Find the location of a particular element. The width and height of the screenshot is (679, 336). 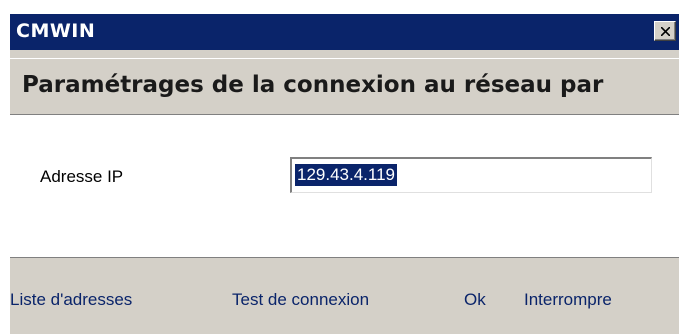

ok-button: Ok is located at coordinates (475, 300).